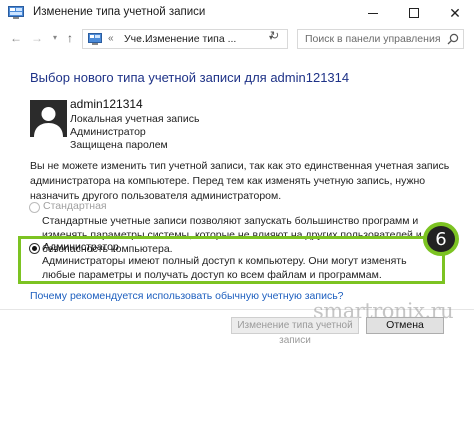 The height and width of the screenshot is (437, 474). What do you see at coordinates (453, 39) in the screenshot?
I see `search-icon` at bounding box center [453, 39].